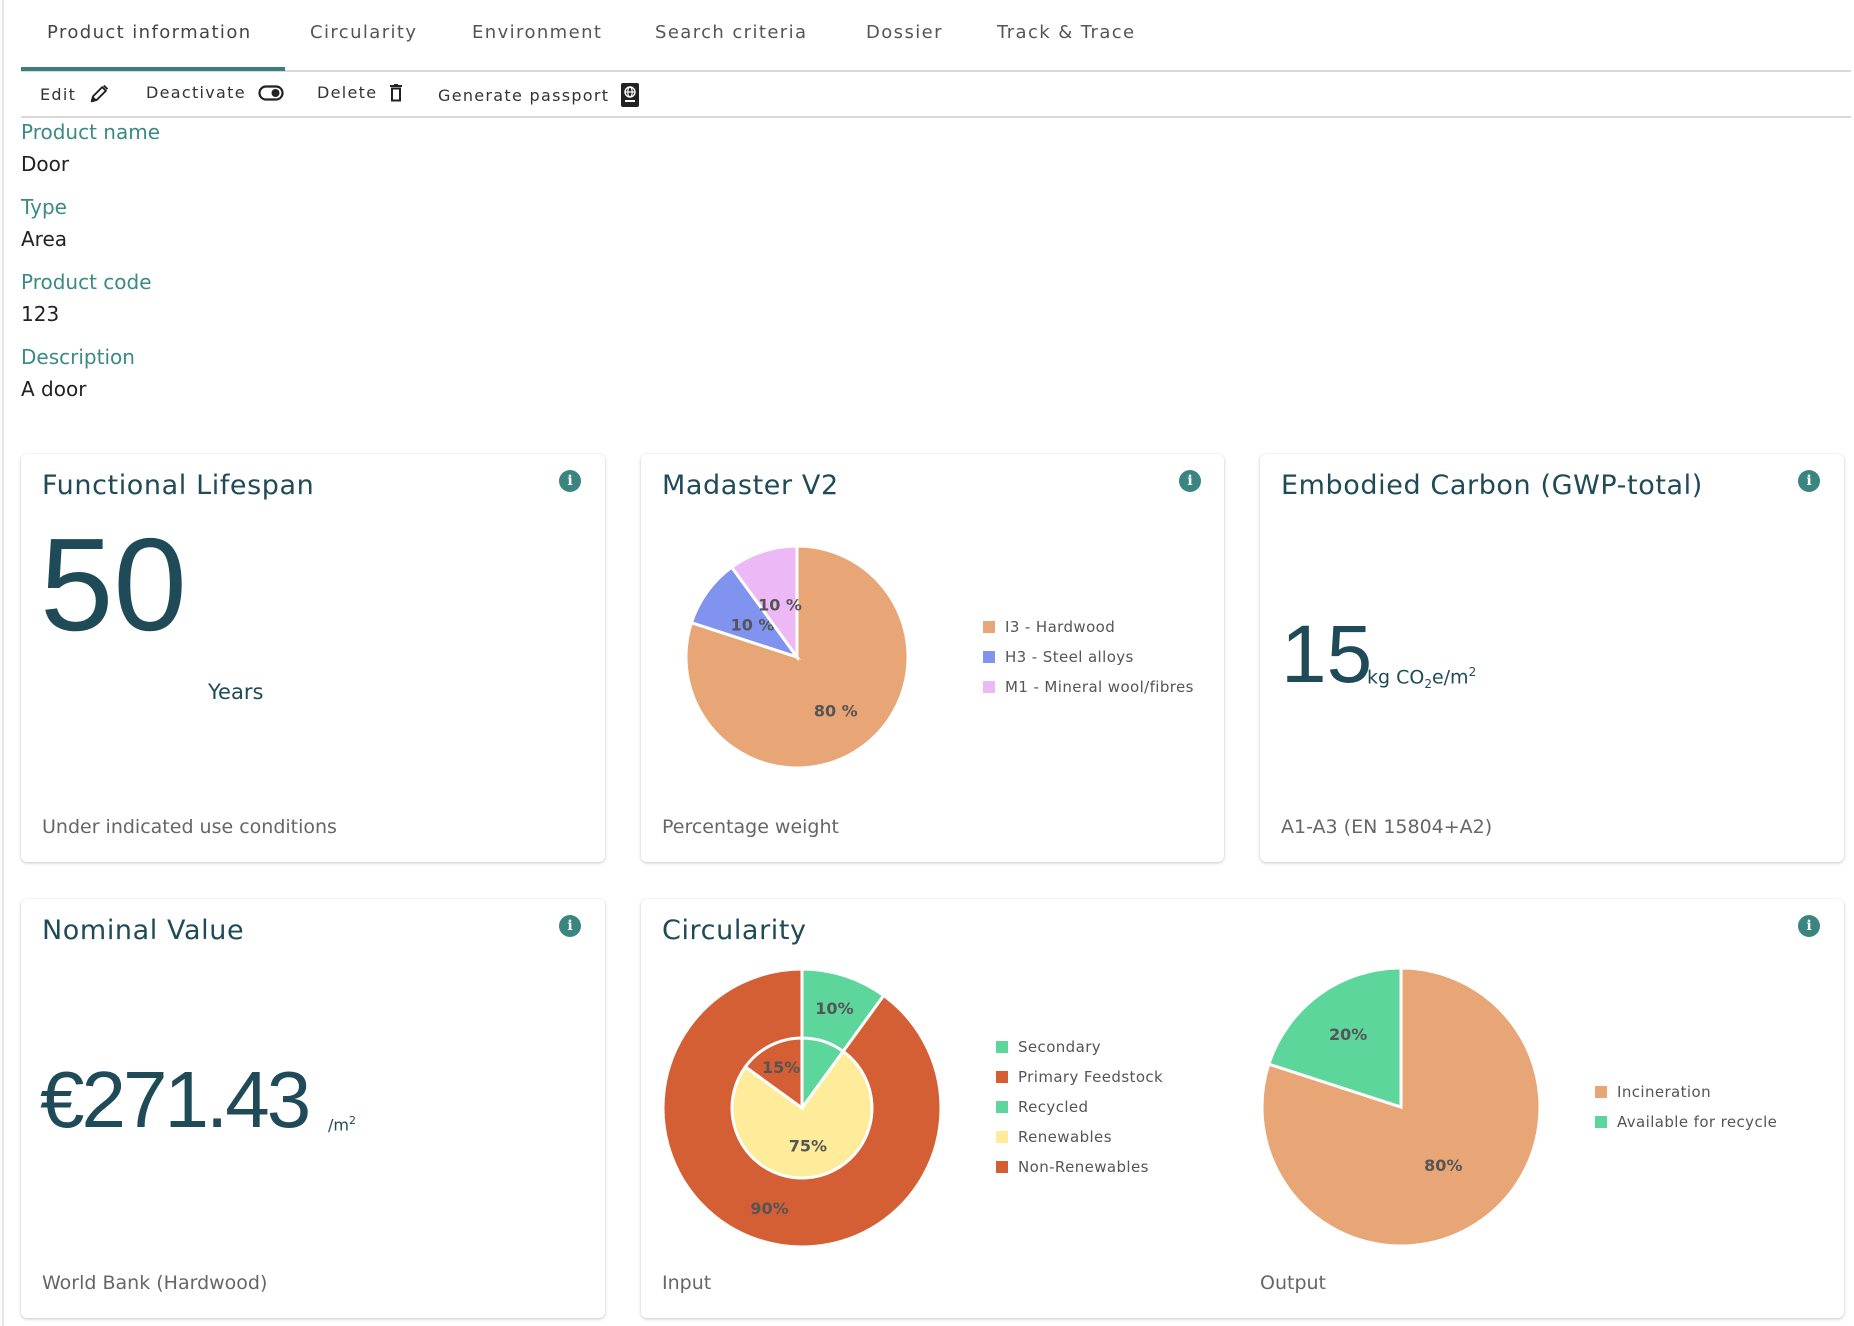  I want to click on legend-item-primary-feedstock: Primary Feedstock, so click(1079, 1077).